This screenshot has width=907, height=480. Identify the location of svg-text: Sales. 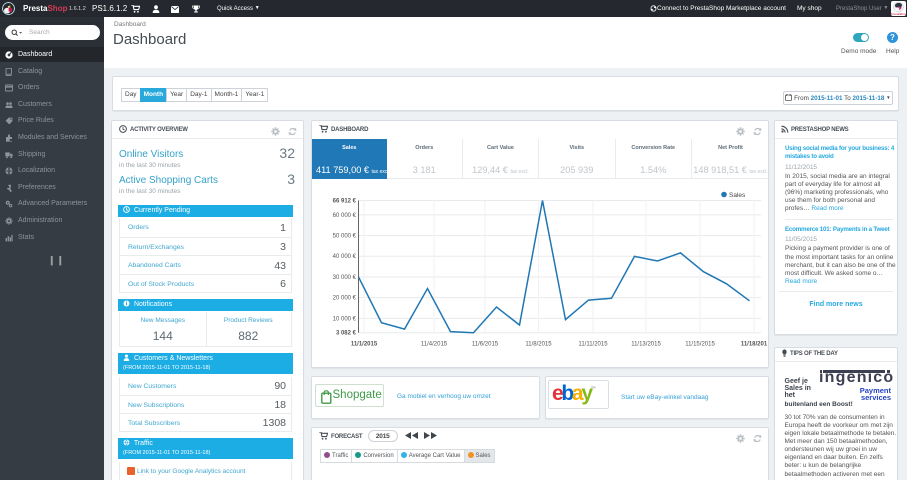
(737, 195).